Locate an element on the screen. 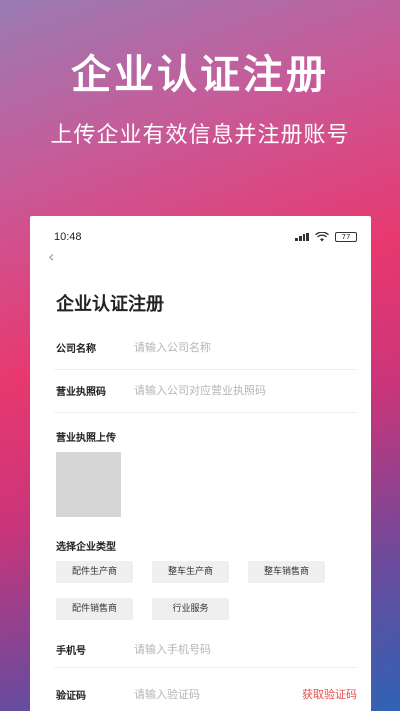 The height and width of the screenshot is (711, 400). phone-row: 手机号 is located at coordinates (206, 649).